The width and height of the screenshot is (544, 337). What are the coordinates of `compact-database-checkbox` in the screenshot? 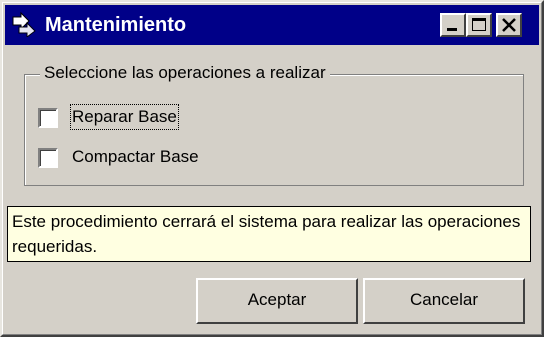 It's located at (48, 158).